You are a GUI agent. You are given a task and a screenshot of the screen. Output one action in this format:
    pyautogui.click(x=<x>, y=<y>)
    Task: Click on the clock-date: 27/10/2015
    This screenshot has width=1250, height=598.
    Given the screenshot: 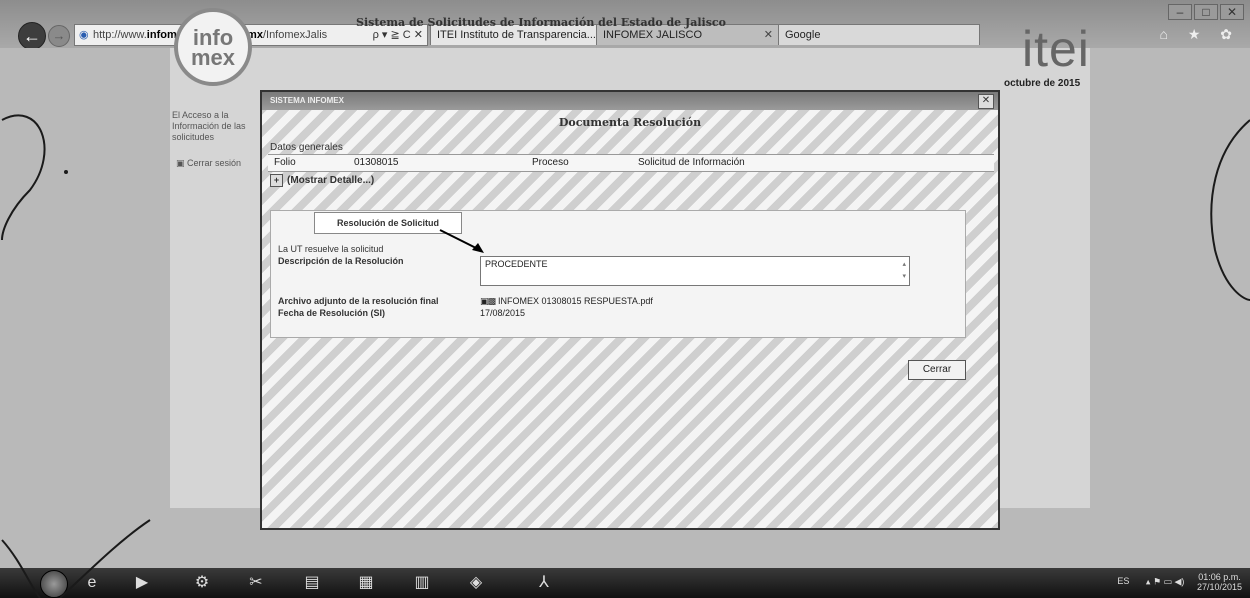 What is the action you would take?
    pyautogui.click(x=1219, y=587)
    